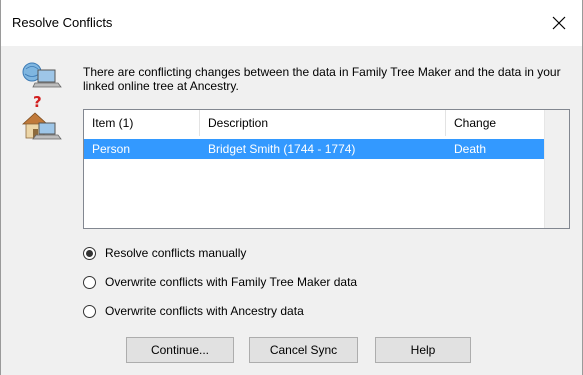 This screenshot has height=375, width=583. Describe the element at coordinates (470, 149) in the screenshot. I see `cell-change: Death` at that location.